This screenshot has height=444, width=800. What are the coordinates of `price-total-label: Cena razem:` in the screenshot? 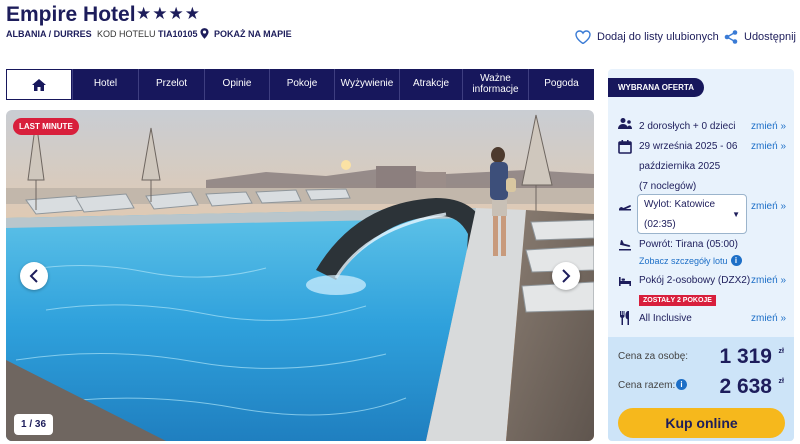 It's located at (647, 385).